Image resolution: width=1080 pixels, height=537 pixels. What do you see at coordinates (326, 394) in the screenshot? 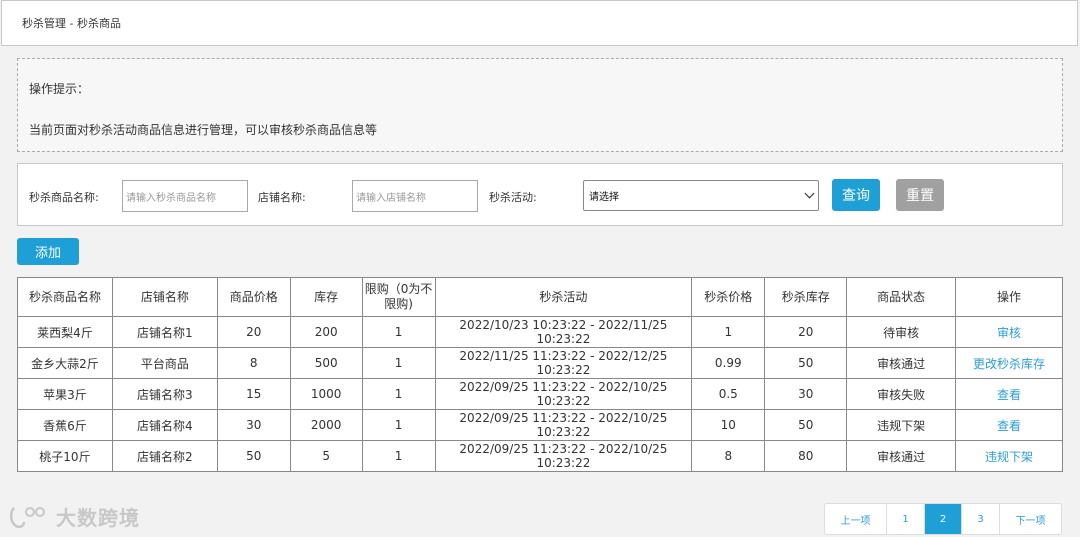
I see `cell-stock: 1000` at bounding box center [326, 394].